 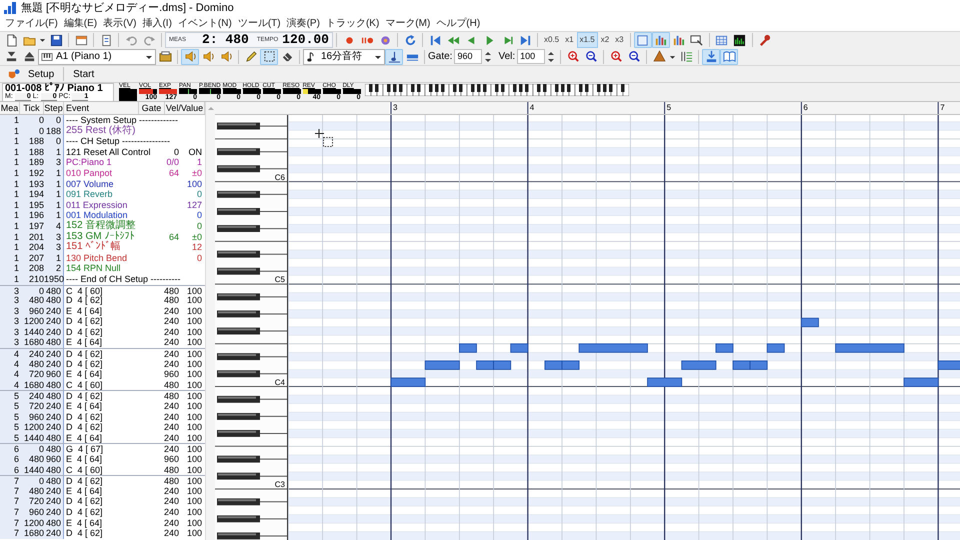 I want to click on book-icon, so click(x=729, y=56).